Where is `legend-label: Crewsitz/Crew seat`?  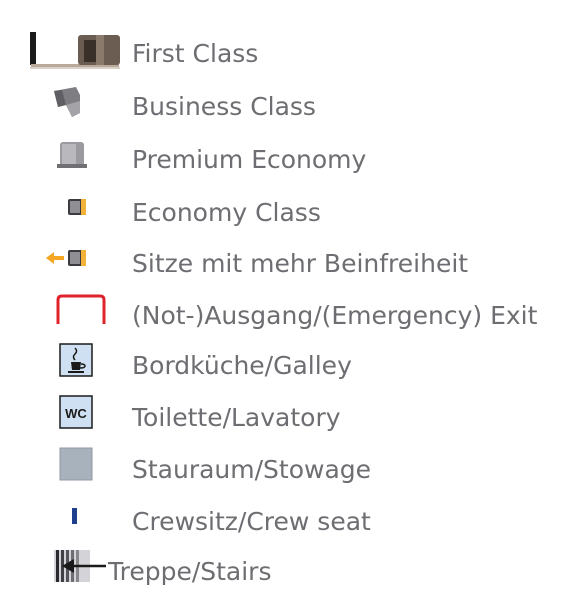
legend-label: Crewsitz/Crew seat is located at coordinates (251, 521).